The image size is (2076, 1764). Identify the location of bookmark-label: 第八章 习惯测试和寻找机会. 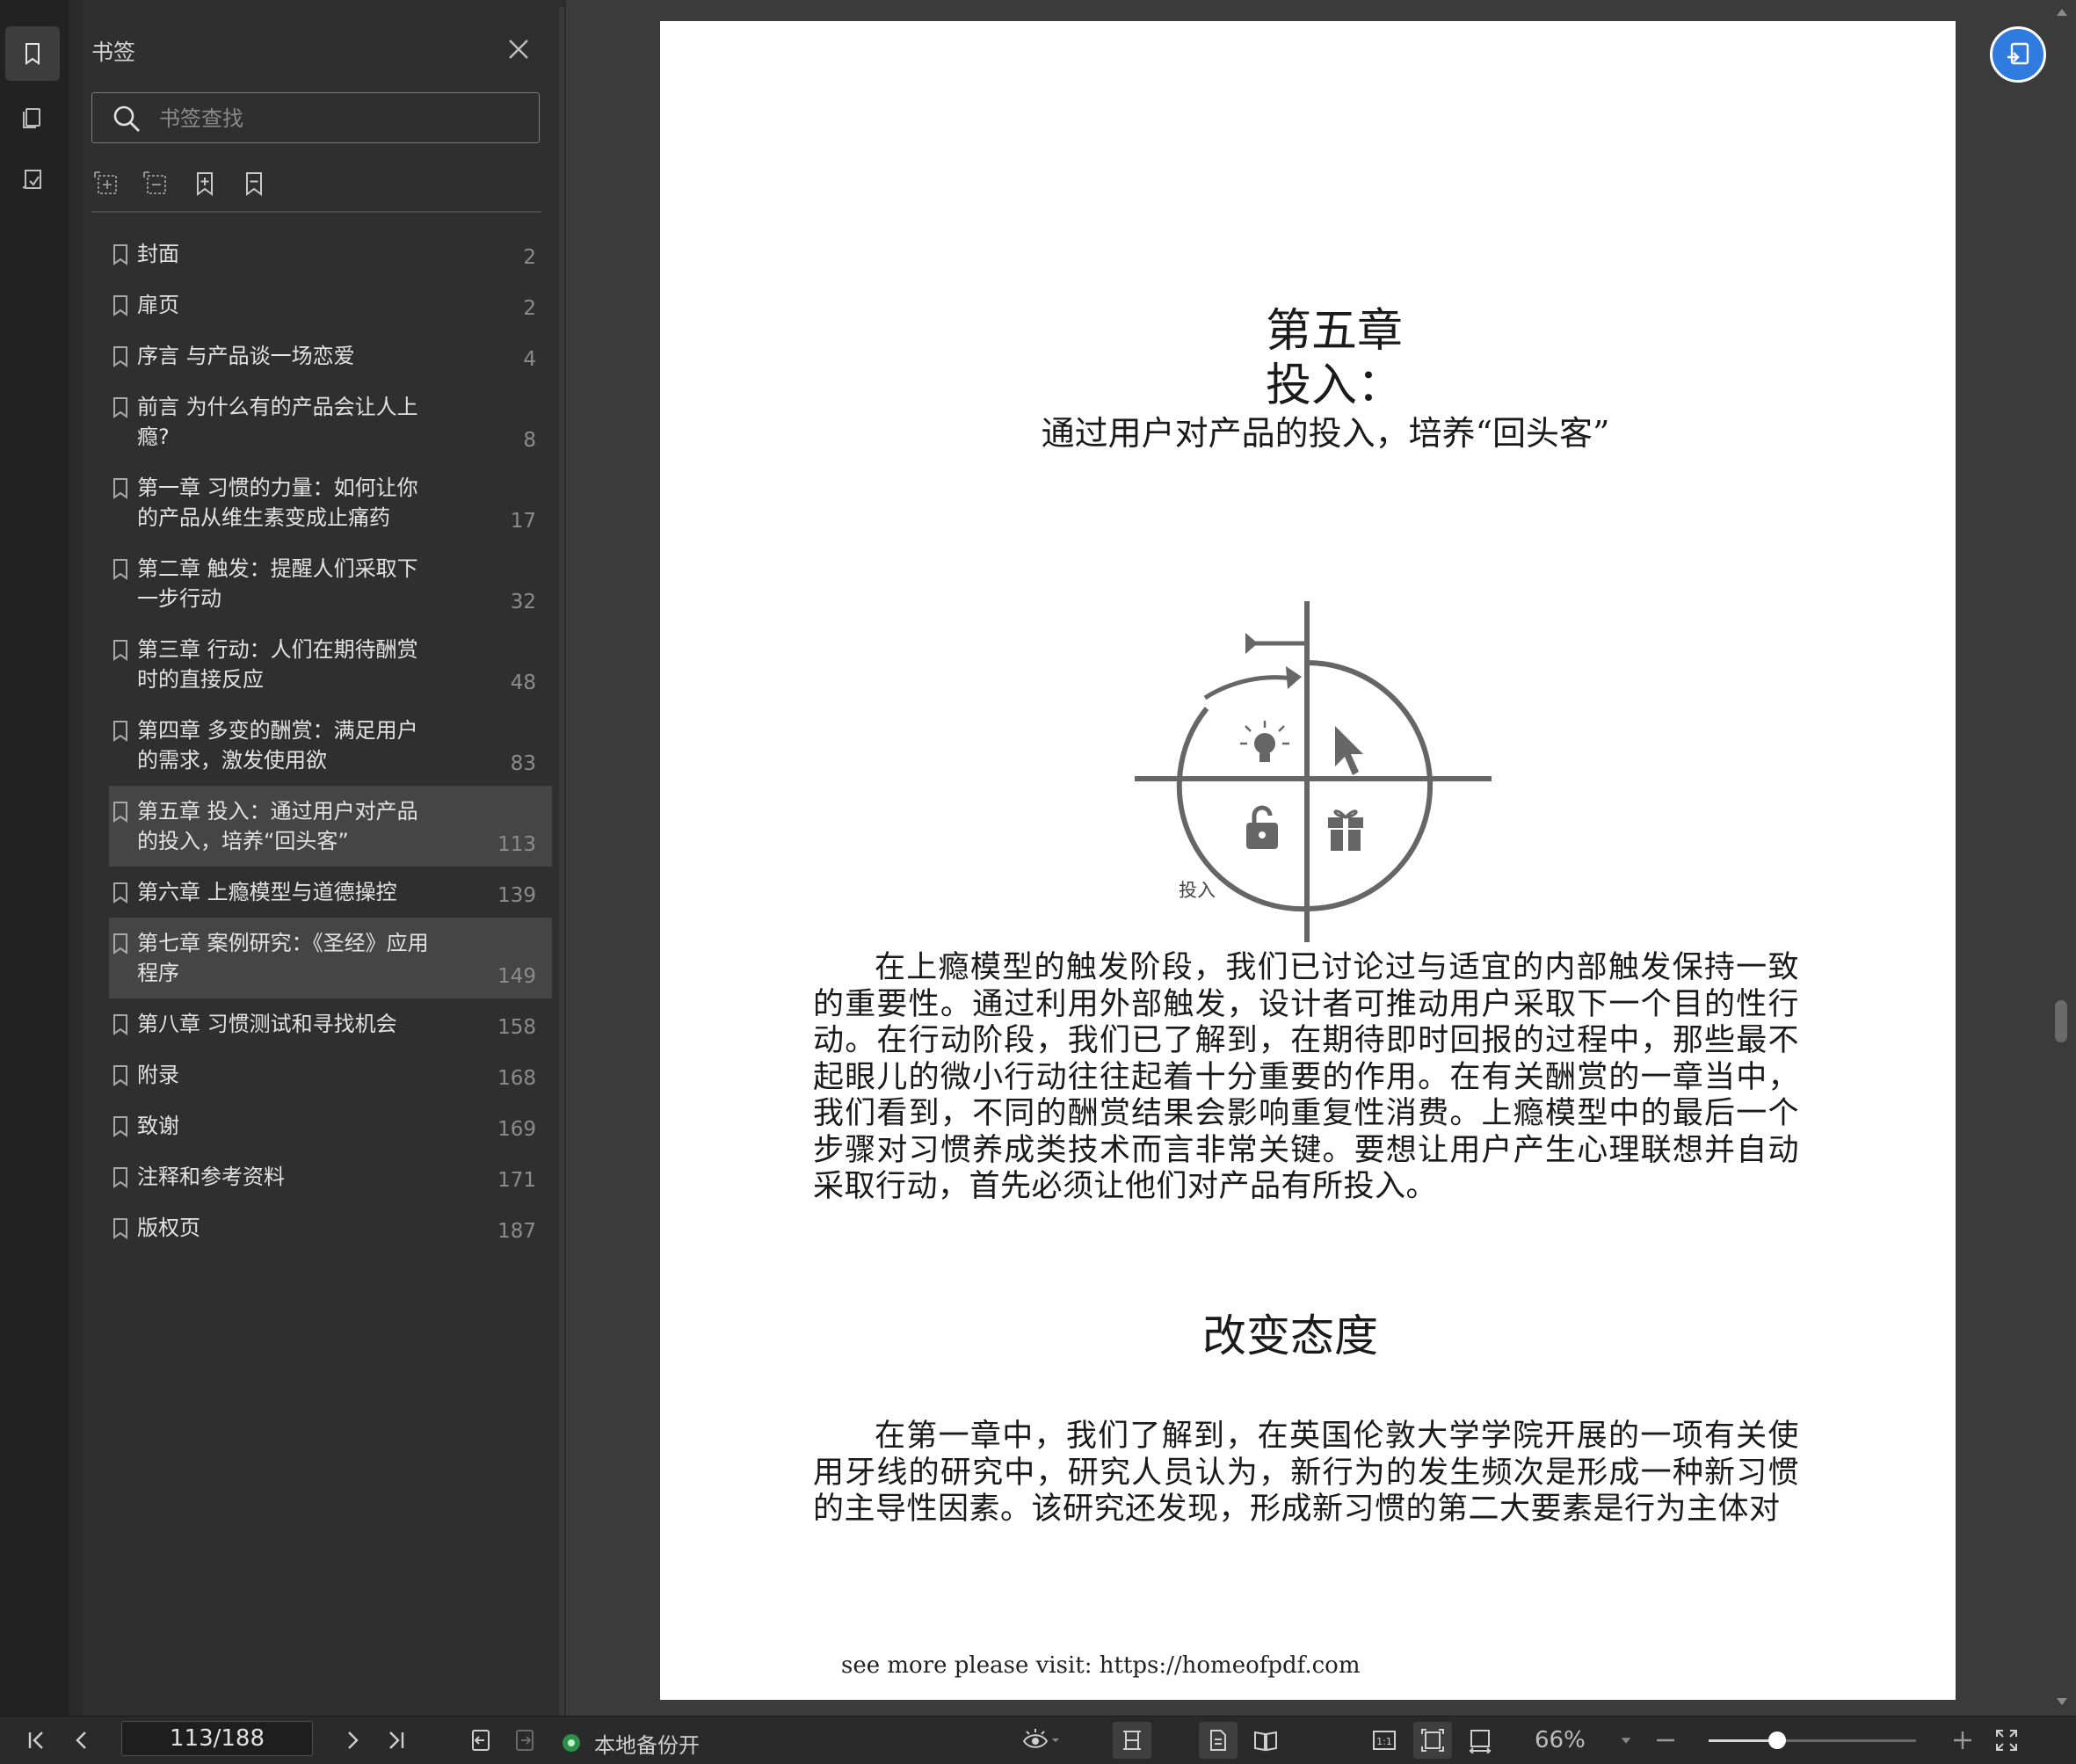
(267, 1024).